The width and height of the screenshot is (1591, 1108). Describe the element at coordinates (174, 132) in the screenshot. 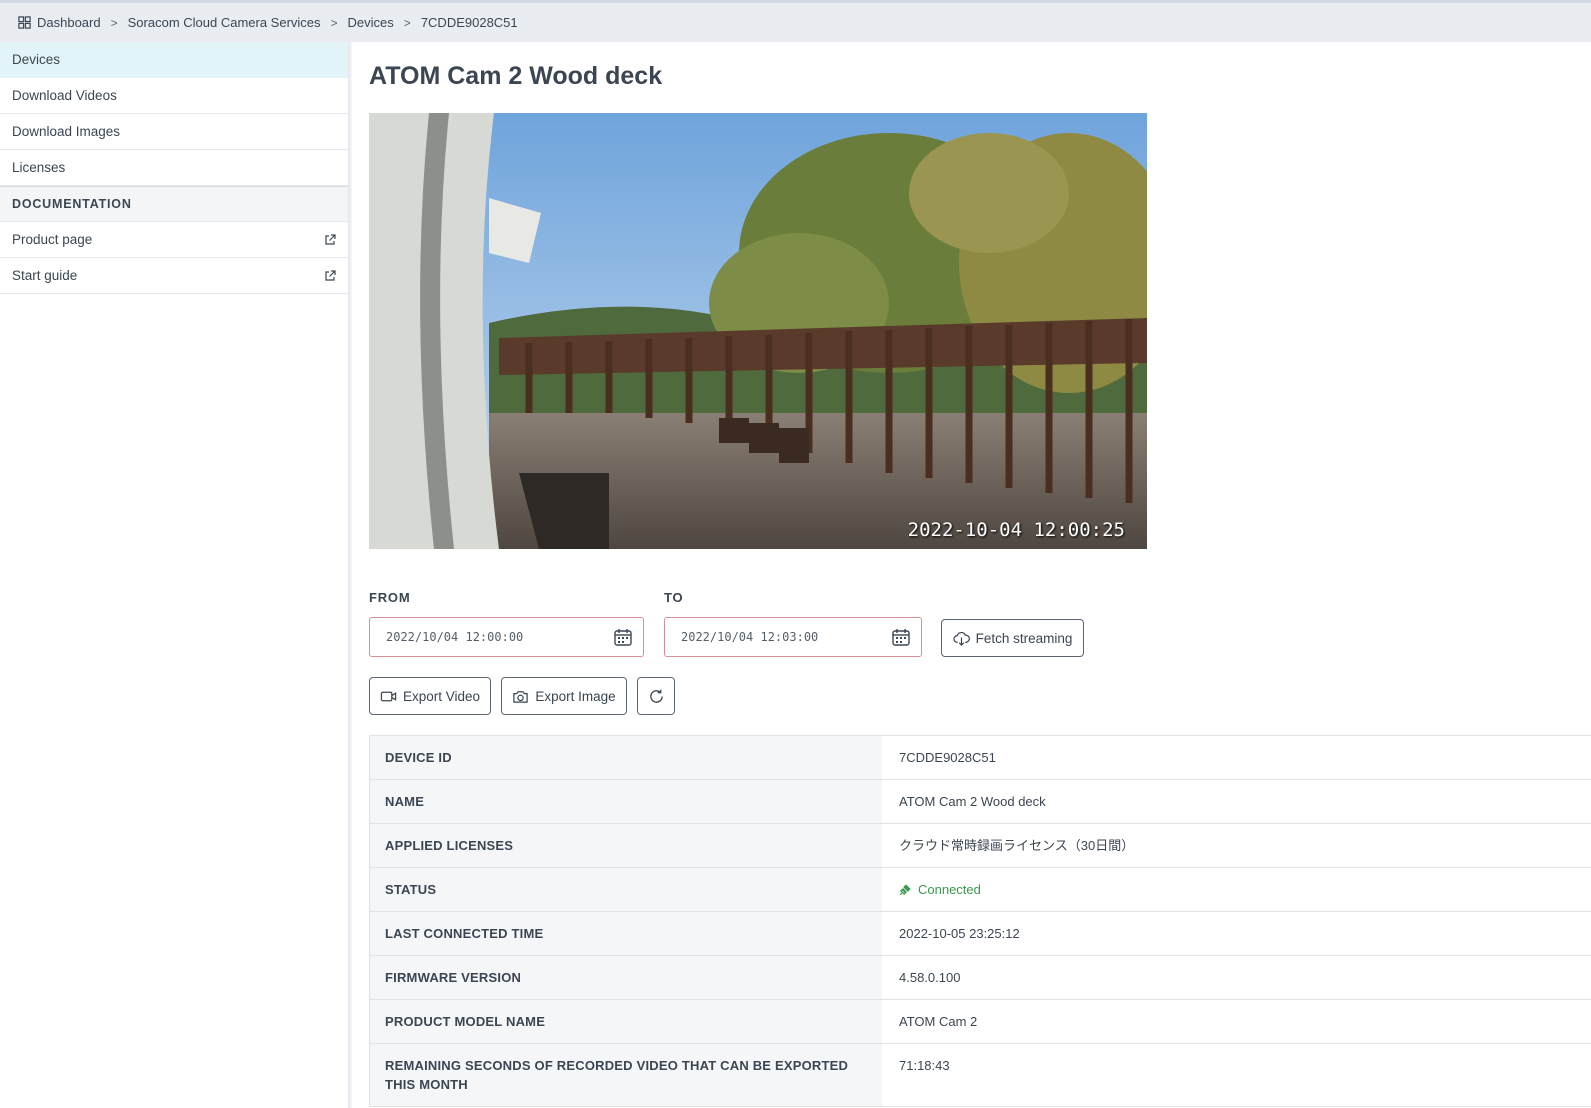

I see `sidebar-item-download-images: Download Images` at that location.